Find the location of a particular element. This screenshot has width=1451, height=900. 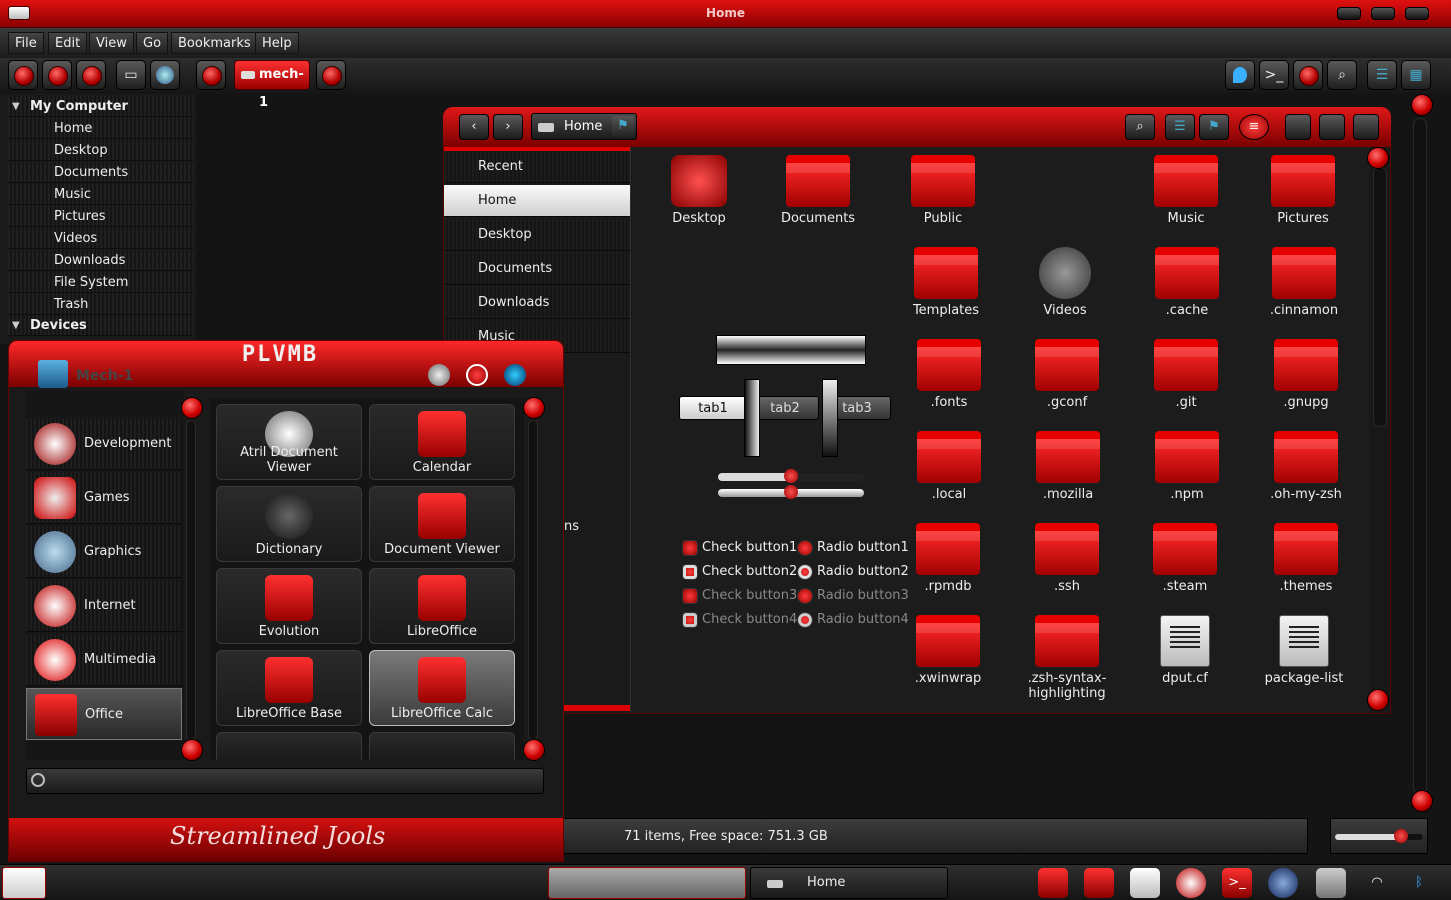

menu-file: File is located at coordinates (26, 43).